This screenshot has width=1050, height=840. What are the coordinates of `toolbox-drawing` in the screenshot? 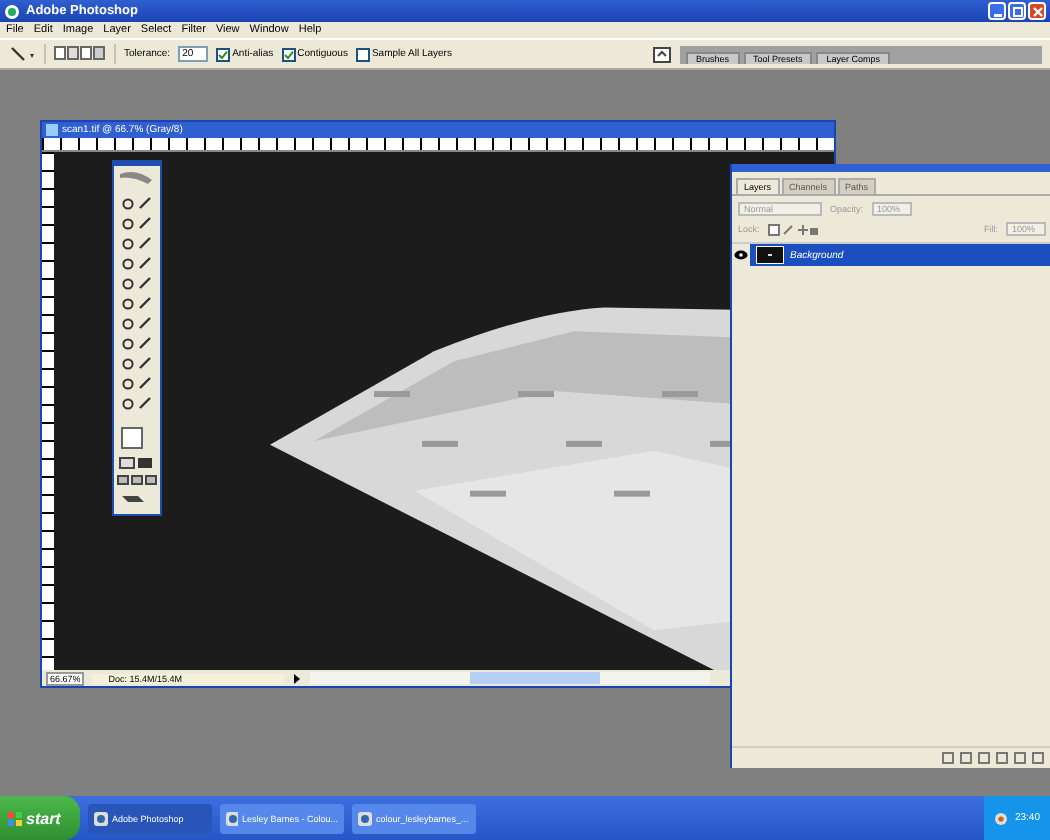 It's located at (137, 338).